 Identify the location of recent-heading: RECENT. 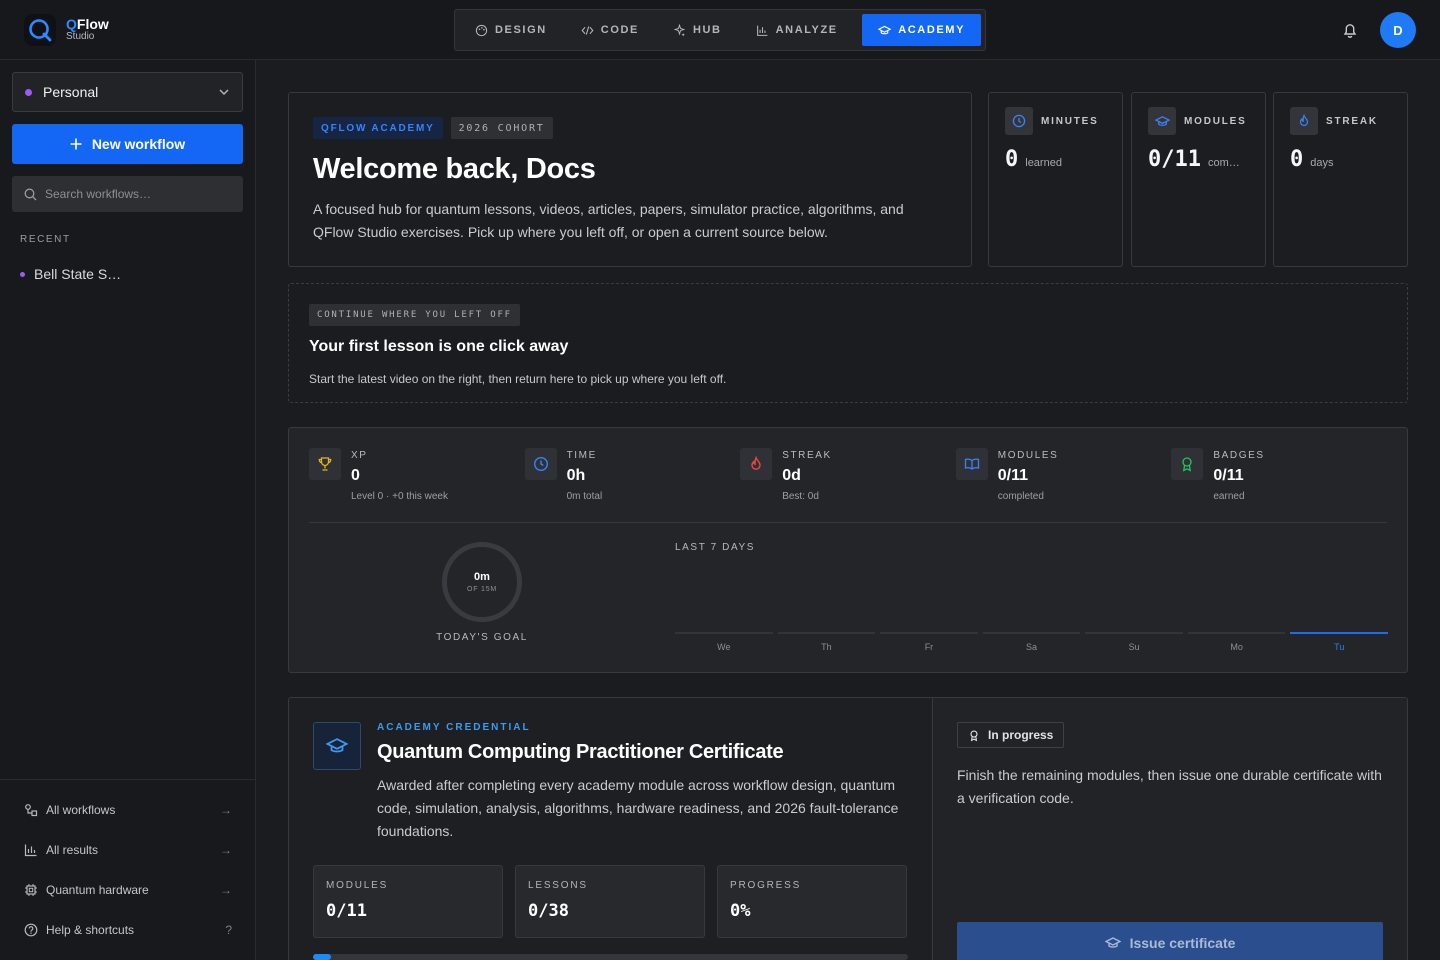
(45, 239).